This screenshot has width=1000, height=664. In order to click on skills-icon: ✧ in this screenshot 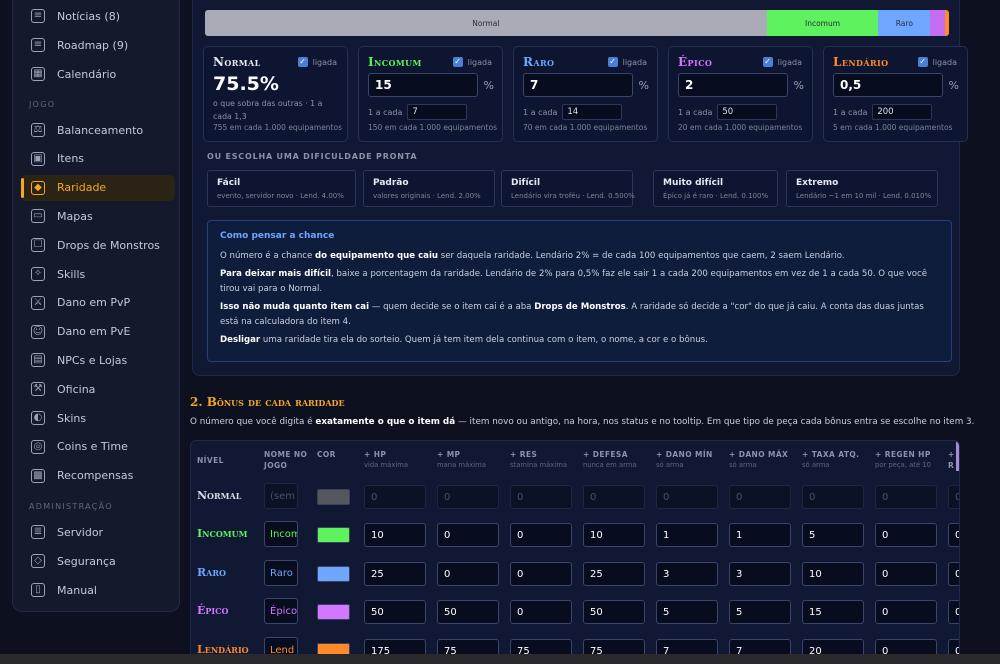, I will do `click(38, 274)`.